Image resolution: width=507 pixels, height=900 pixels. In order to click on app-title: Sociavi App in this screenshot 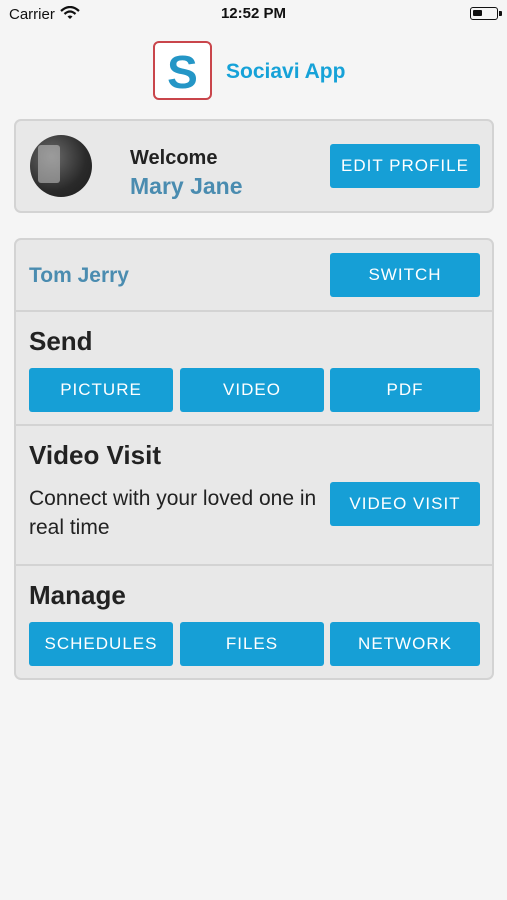, I will do `click(286, 71)`.